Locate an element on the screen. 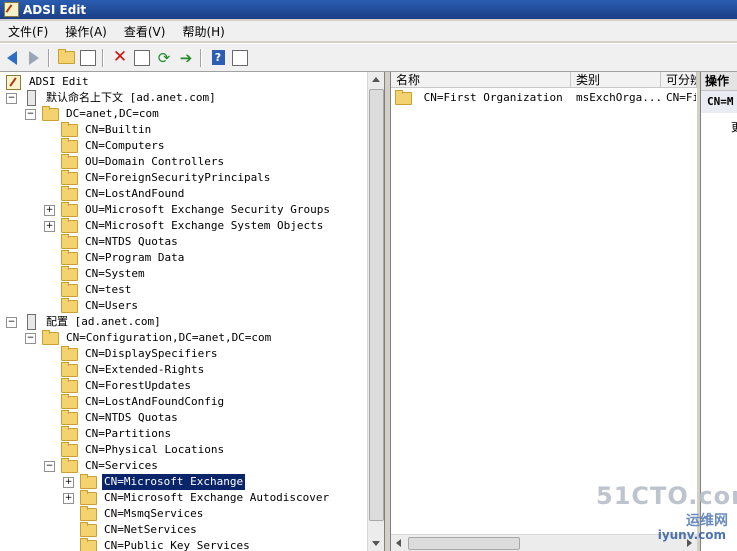 Image resolution: width=737 pixels, height=551 pixels. menu-bar: 文件(F) 操作(A) 查看(V) 帮助(H) is located at coordinates (368, 31).